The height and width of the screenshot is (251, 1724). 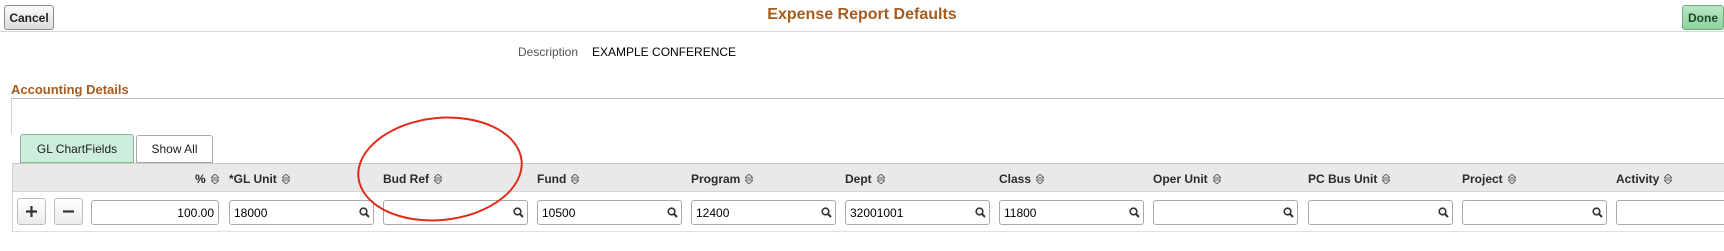 I want to click on section-divider, so click(x=867, y=98).